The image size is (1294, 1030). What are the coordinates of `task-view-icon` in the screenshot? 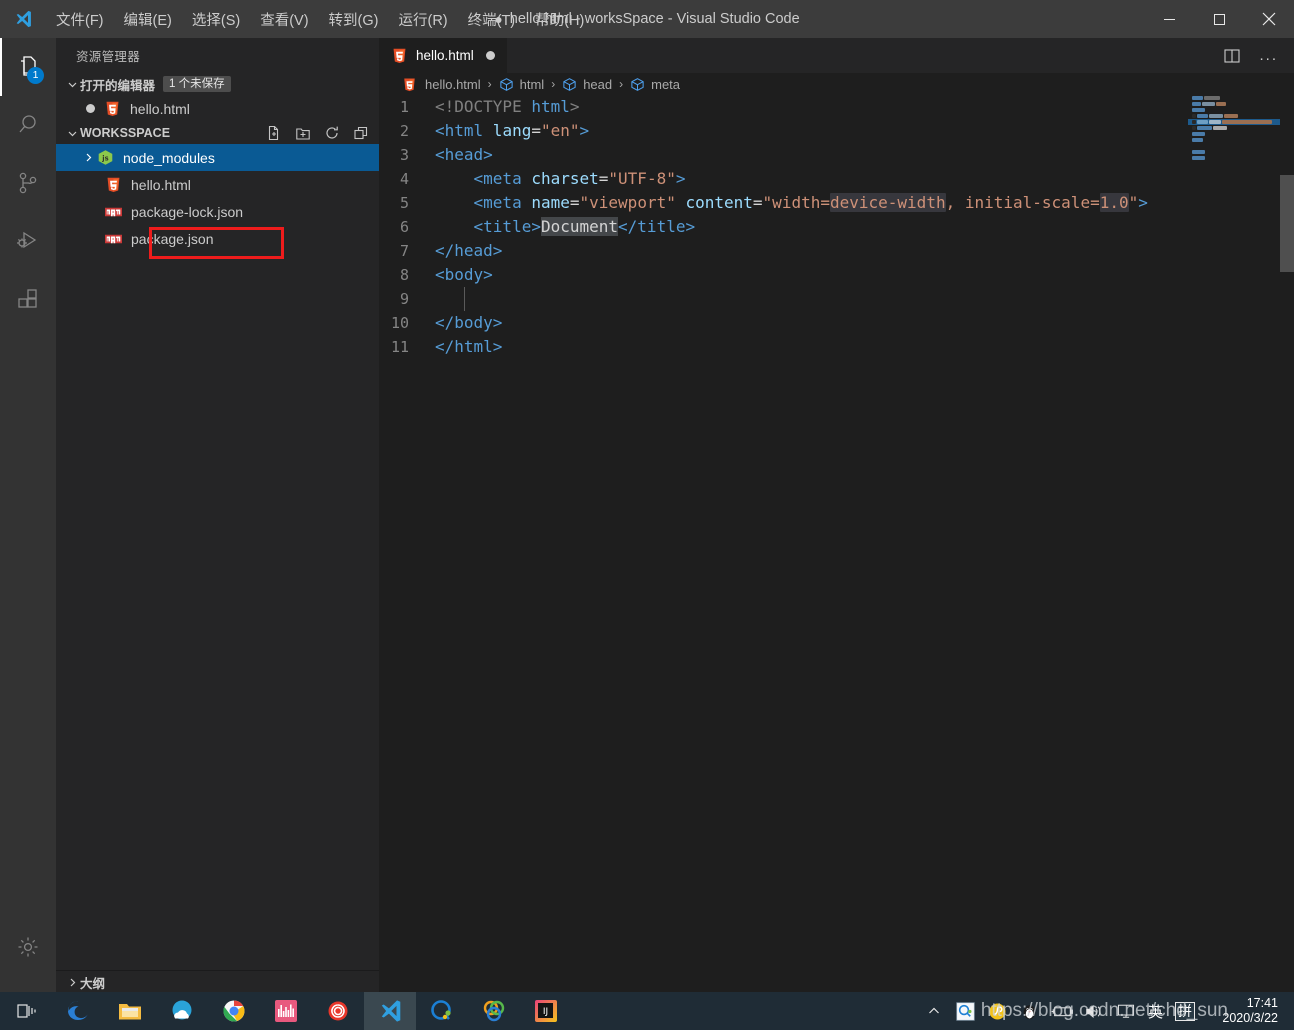 It's located at (26, 1011).